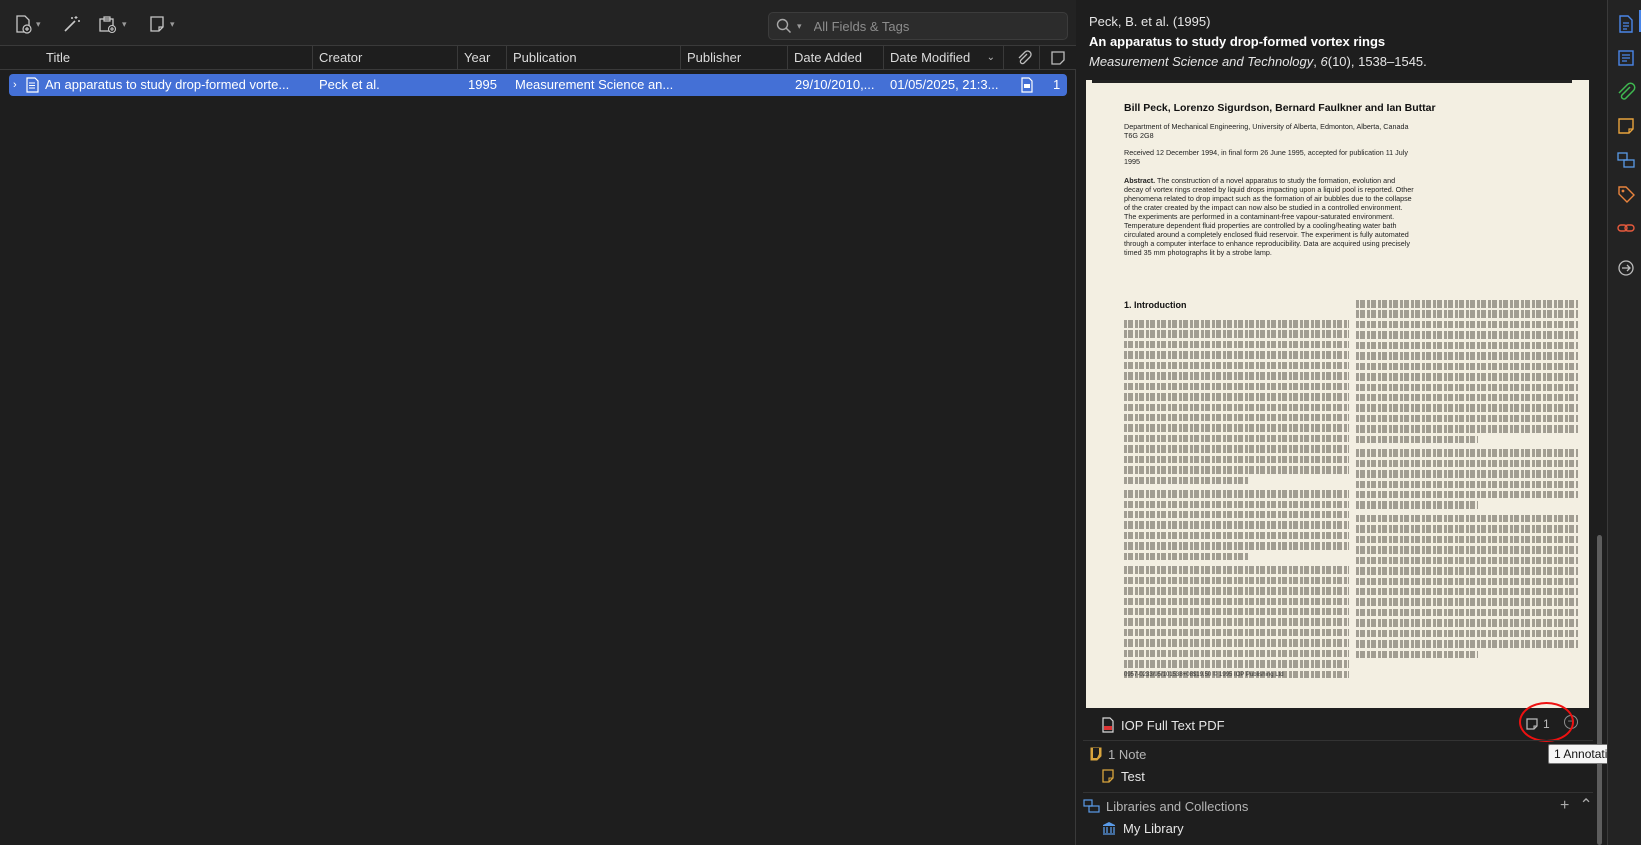 The image size is (1641, 845). I want to click on items-toolbar: ▾ ▾ ▾ ▾, so click(538, 23).